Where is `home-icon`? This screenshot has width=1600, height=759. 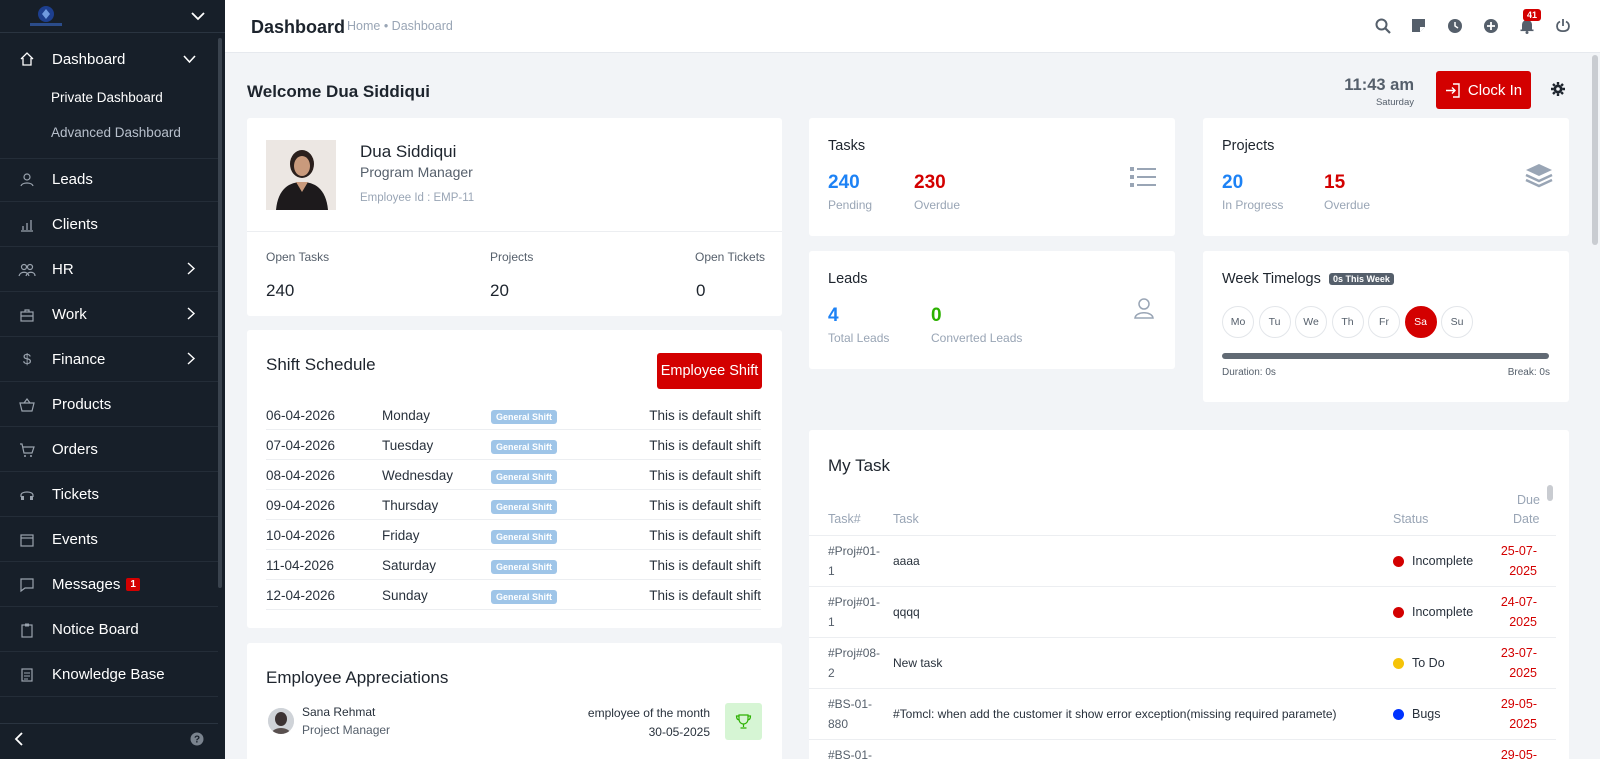 home-icon is located at coordinates (27, 59).